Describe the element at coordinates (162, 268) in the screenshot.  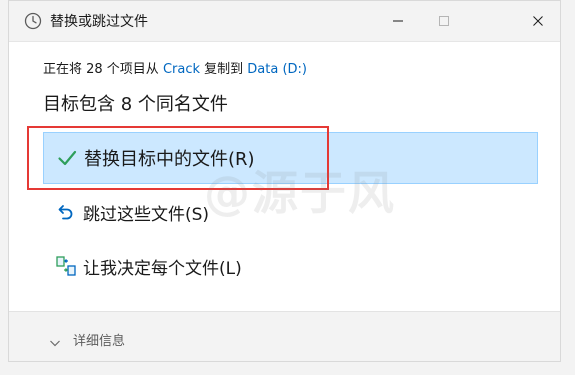
I see `decide-each-label: 让我决定每个文件(L)` at that location.